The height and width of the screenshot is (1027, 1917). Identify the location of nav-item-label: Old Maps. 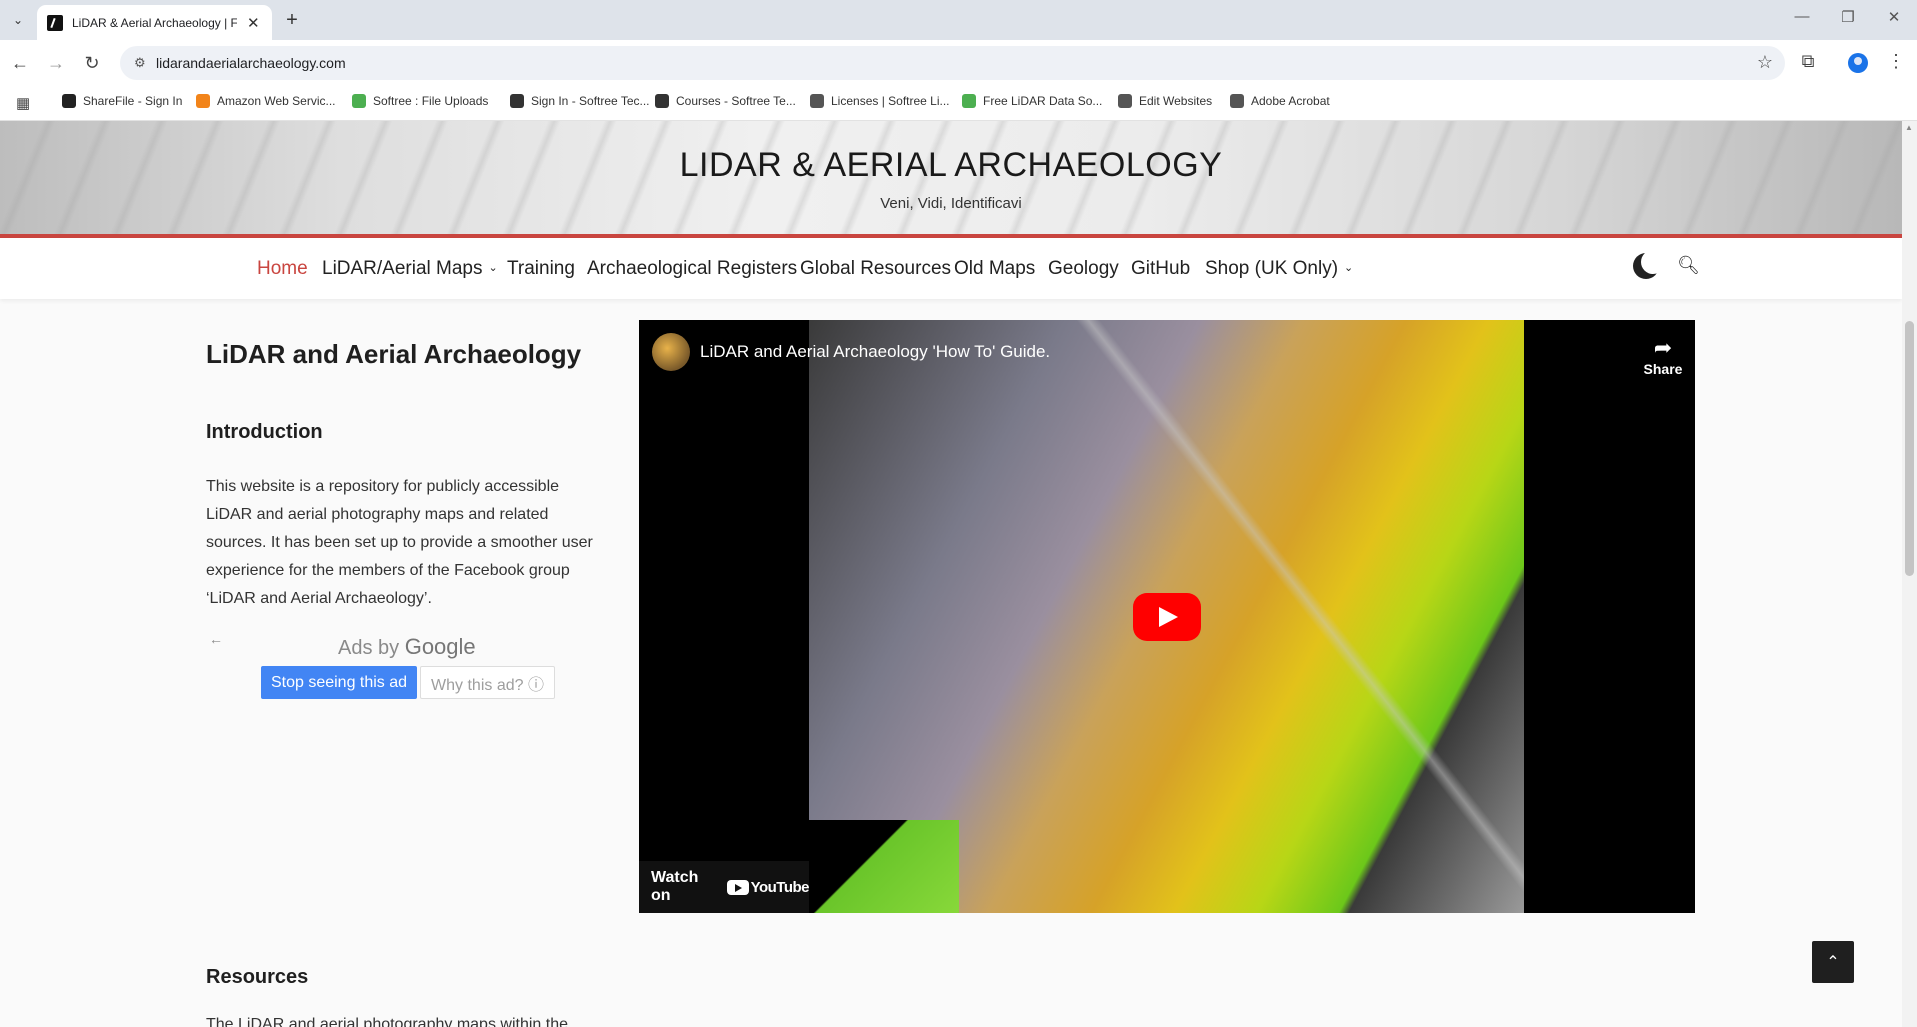
(995, 268).